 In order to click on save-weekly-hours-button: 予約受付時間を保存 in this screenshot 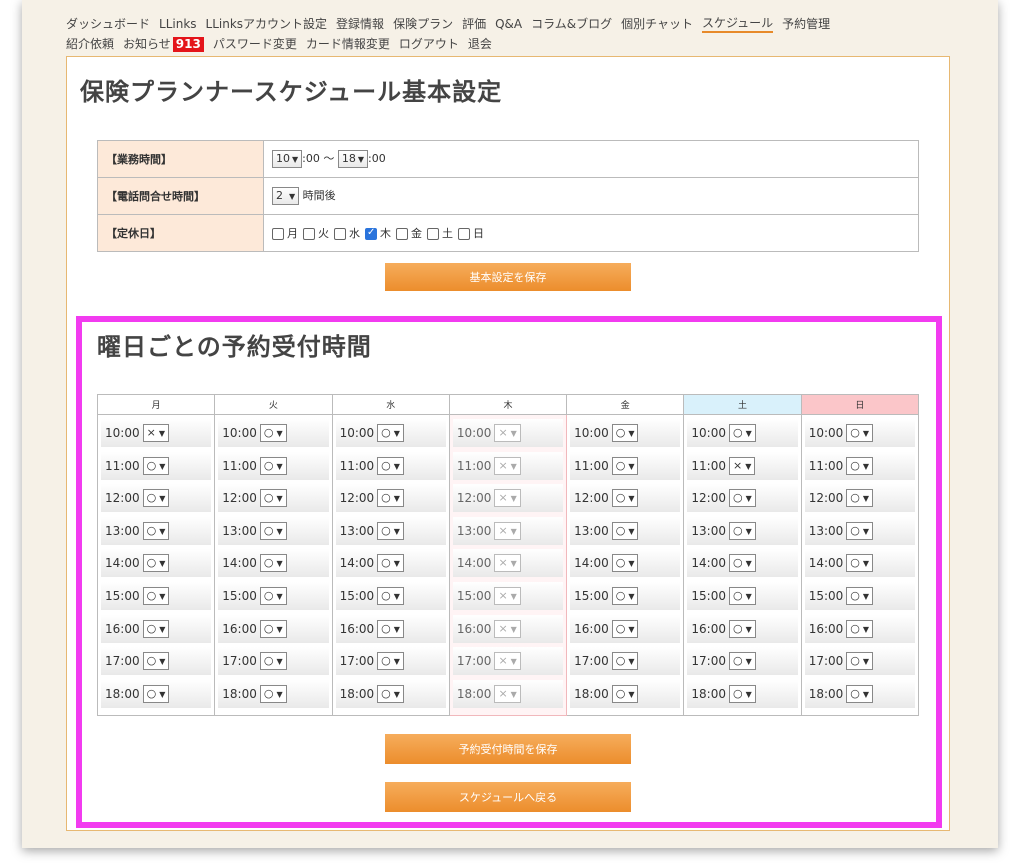, I will do `click(508, 749)`.